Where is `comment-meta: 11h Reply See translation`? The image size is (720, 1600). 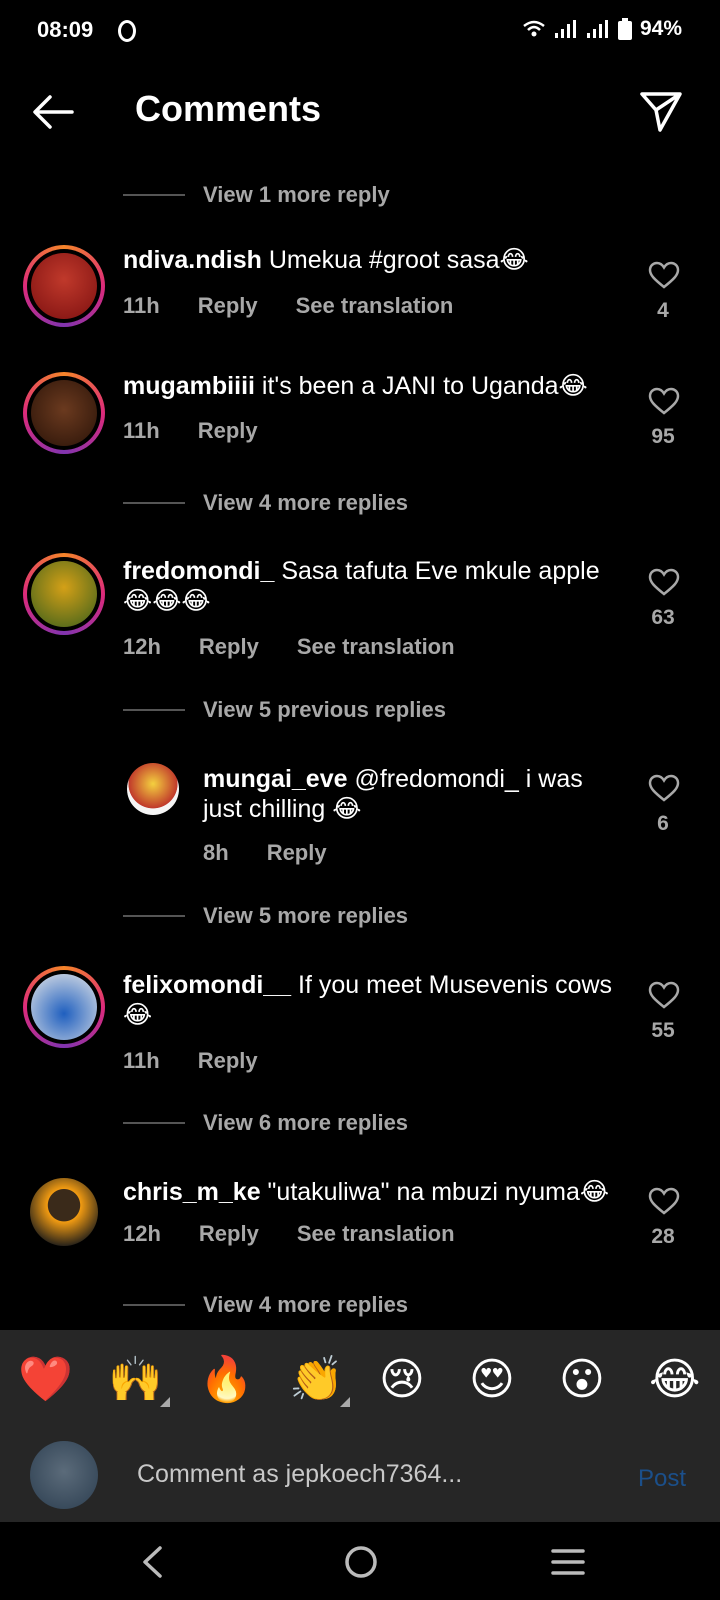 comment-meta: 11h Reply See translation is located at coordinates (288, 306).